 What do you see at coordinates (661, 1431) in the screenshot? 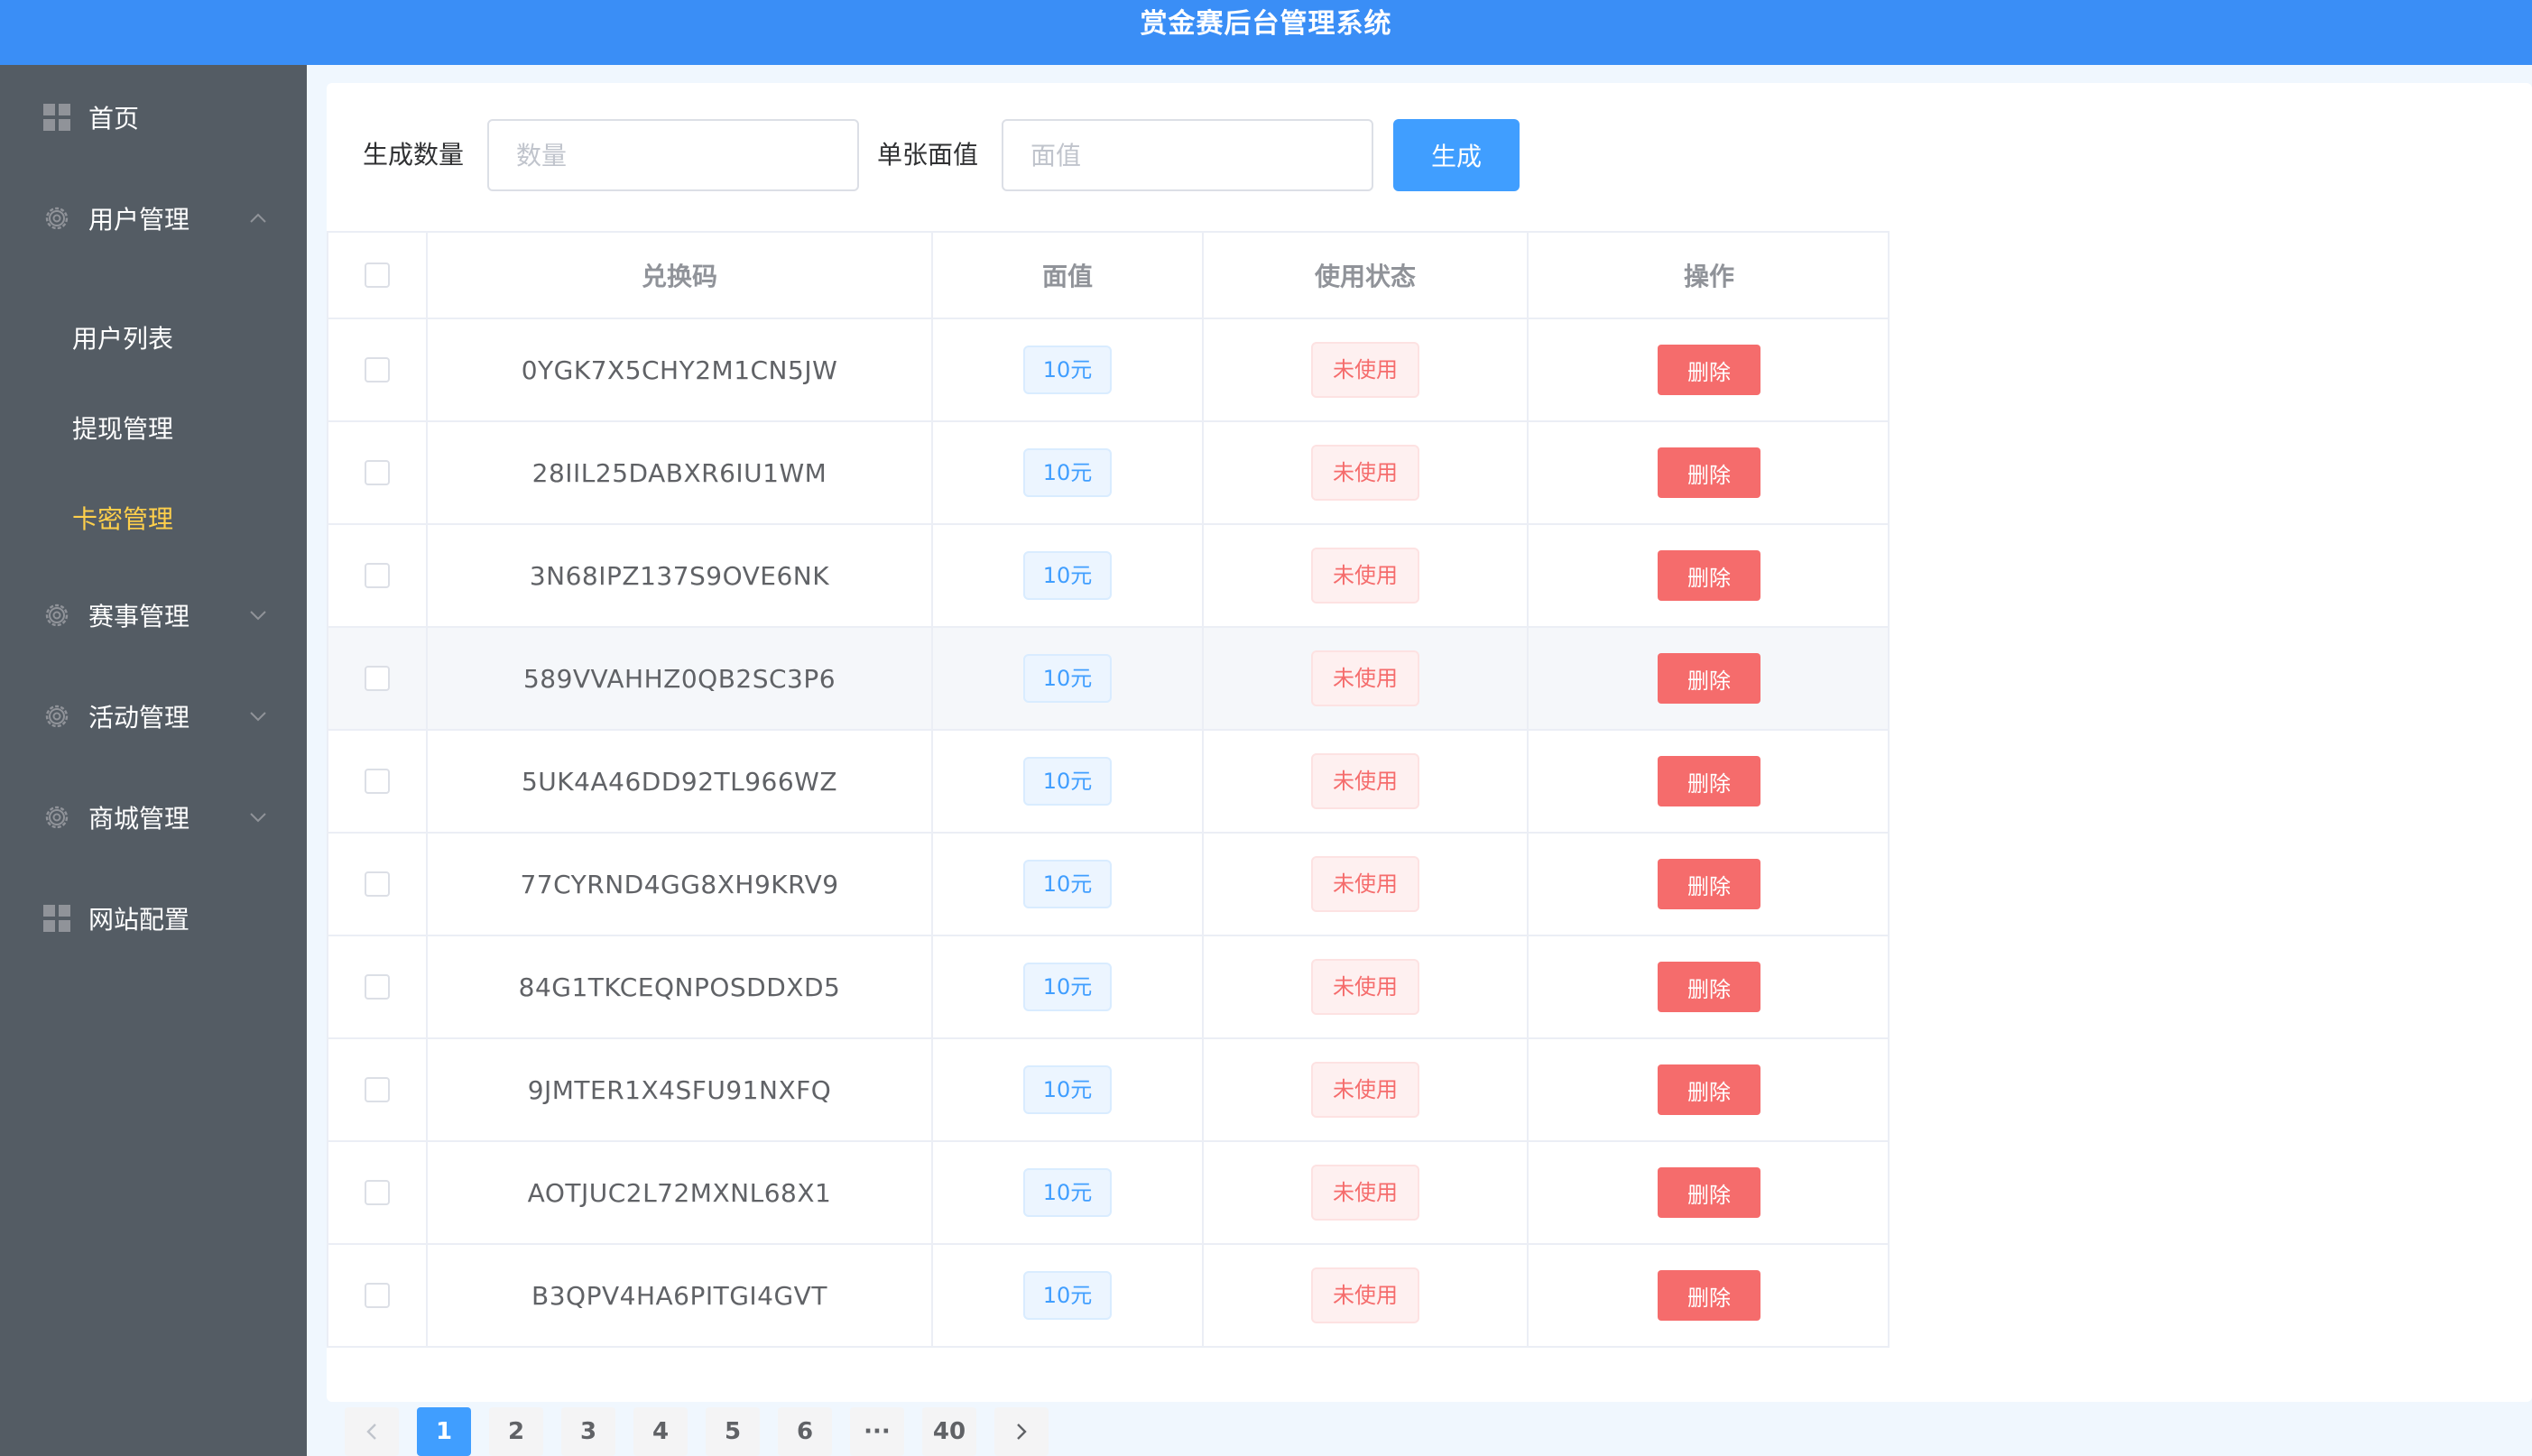
I see `page-button: 4` at bounding box center [661, 1431].